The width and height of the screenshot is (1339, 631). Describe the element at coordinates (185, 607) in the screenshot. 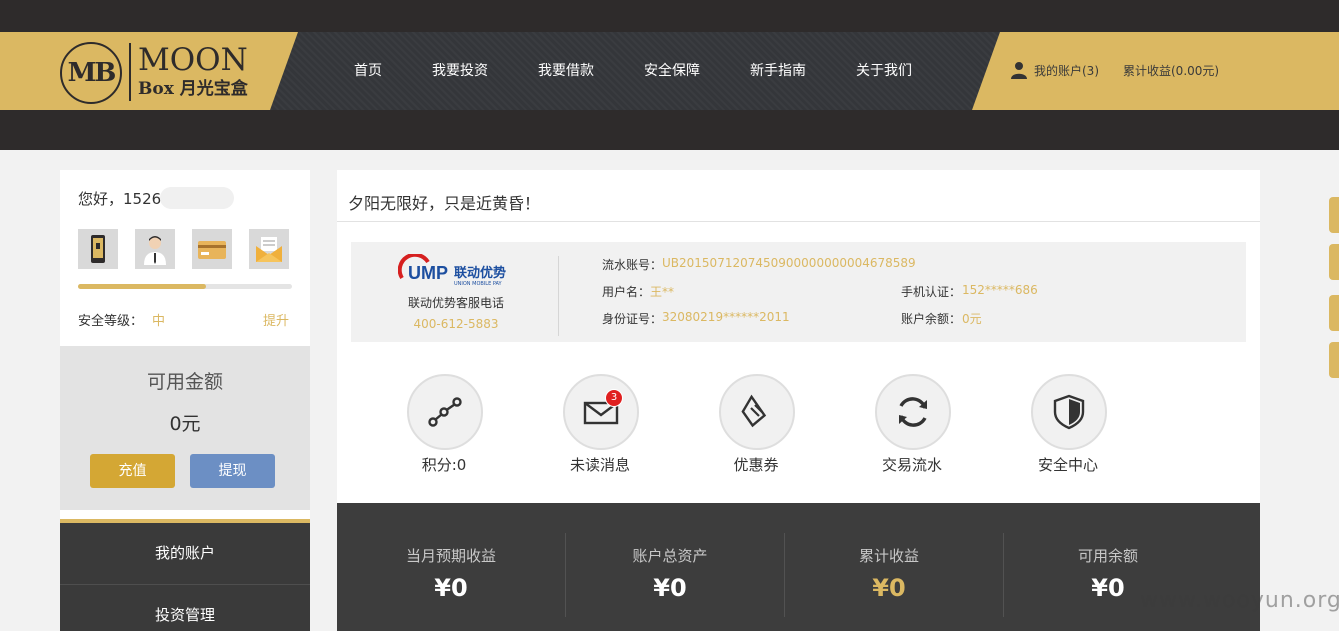

I see `sidebar-item-investment: 投资管理` at that location.